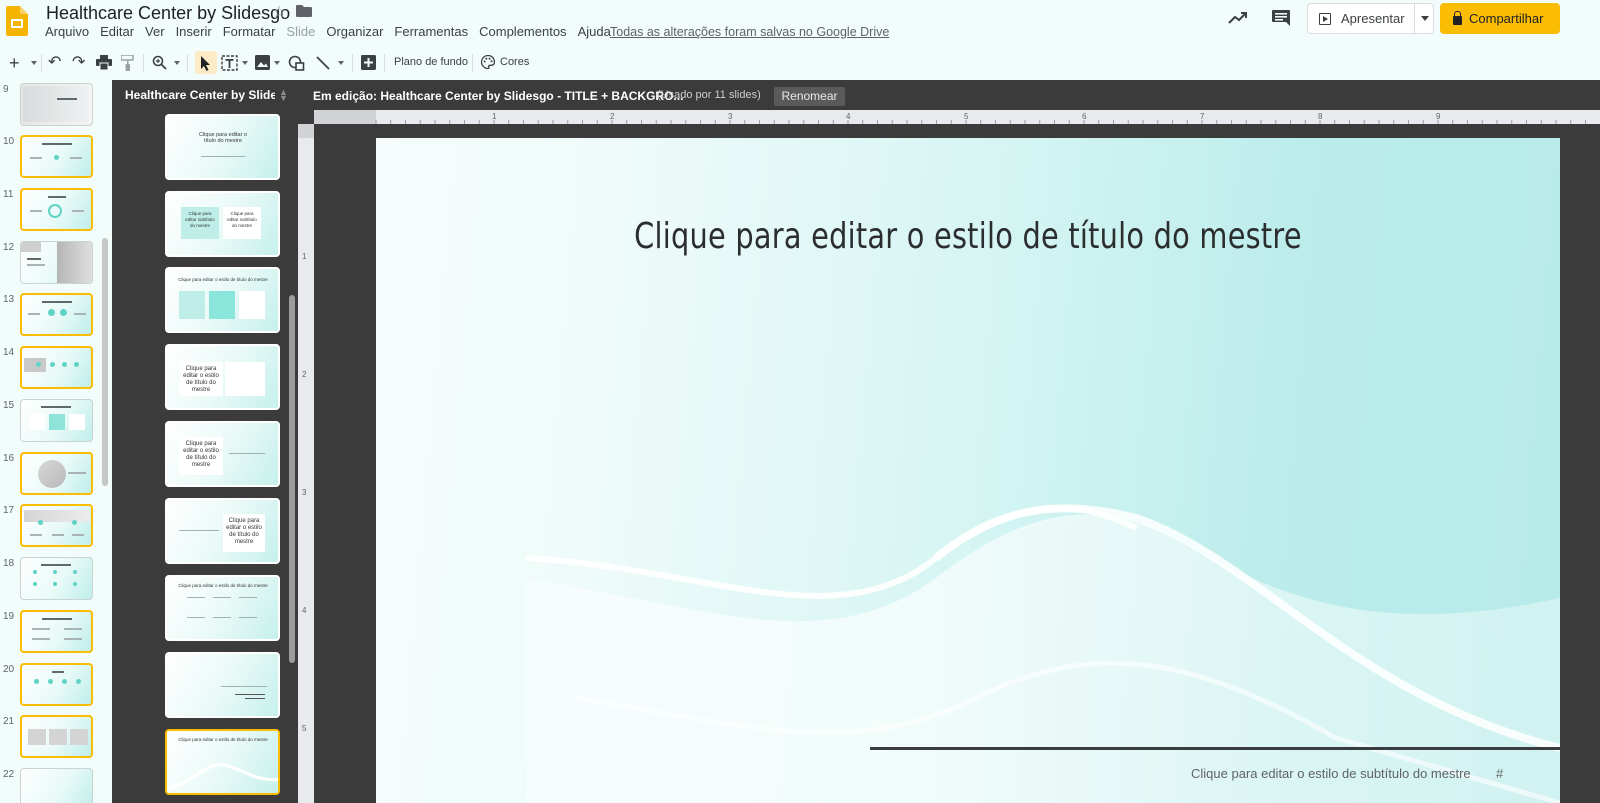 Image resolution: width=1600 pixels, height=803 pixels. I want to click on filmstrip-slide: 13, so click(56, 319).